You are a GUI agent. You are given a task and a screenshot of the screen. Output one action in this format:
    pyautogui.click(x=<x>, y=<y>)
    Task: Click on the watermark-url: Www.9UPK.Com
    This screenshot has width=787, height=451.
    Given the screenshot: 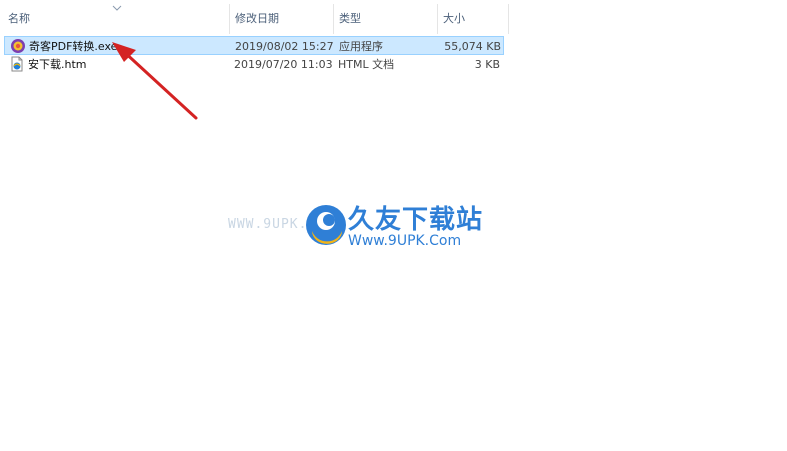 What is the action you would take?
    pyautogui.click(x=405, y=241)
    